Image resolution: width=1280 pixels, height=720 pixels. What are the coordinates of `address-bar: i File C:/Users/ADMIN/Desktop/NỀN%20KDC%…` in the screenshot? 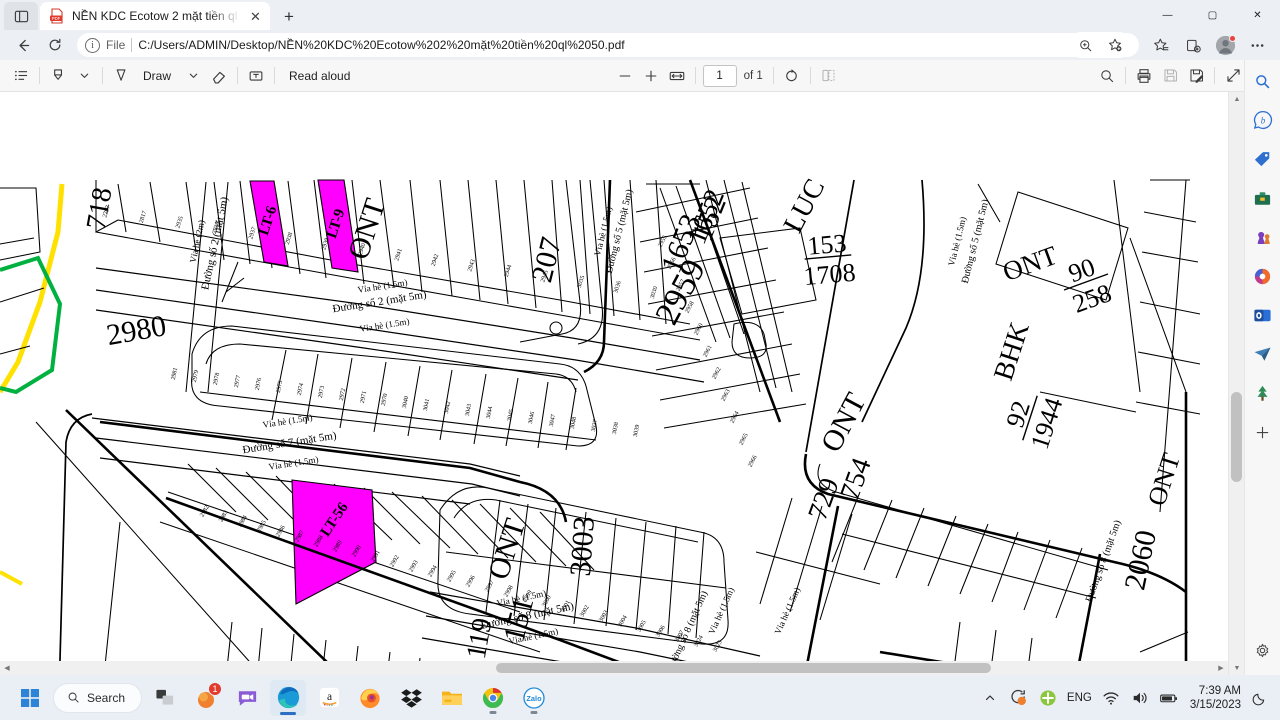 It's located at (608, 45).